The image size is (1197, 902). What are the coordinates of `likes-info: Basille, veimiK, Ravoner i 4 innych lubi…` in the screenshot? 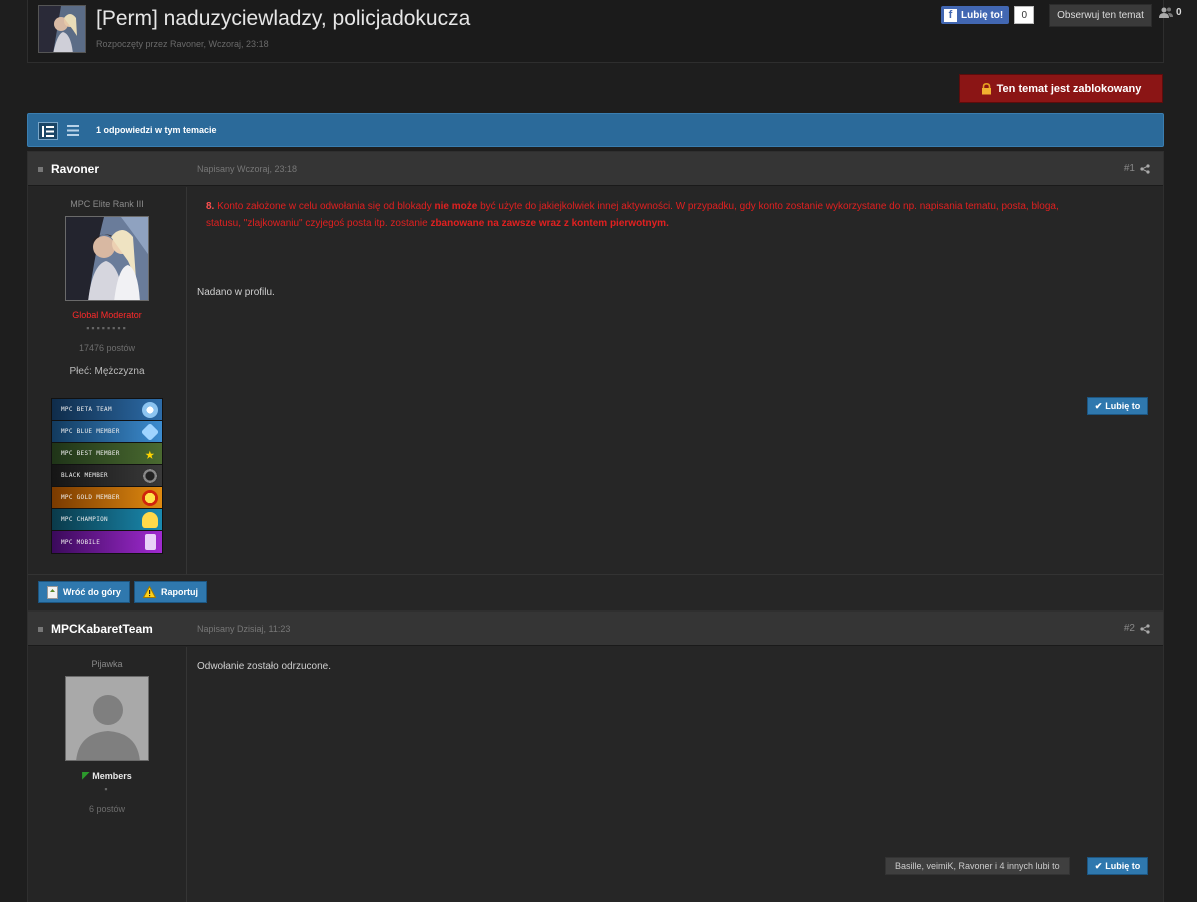 It's located at (977, 866).